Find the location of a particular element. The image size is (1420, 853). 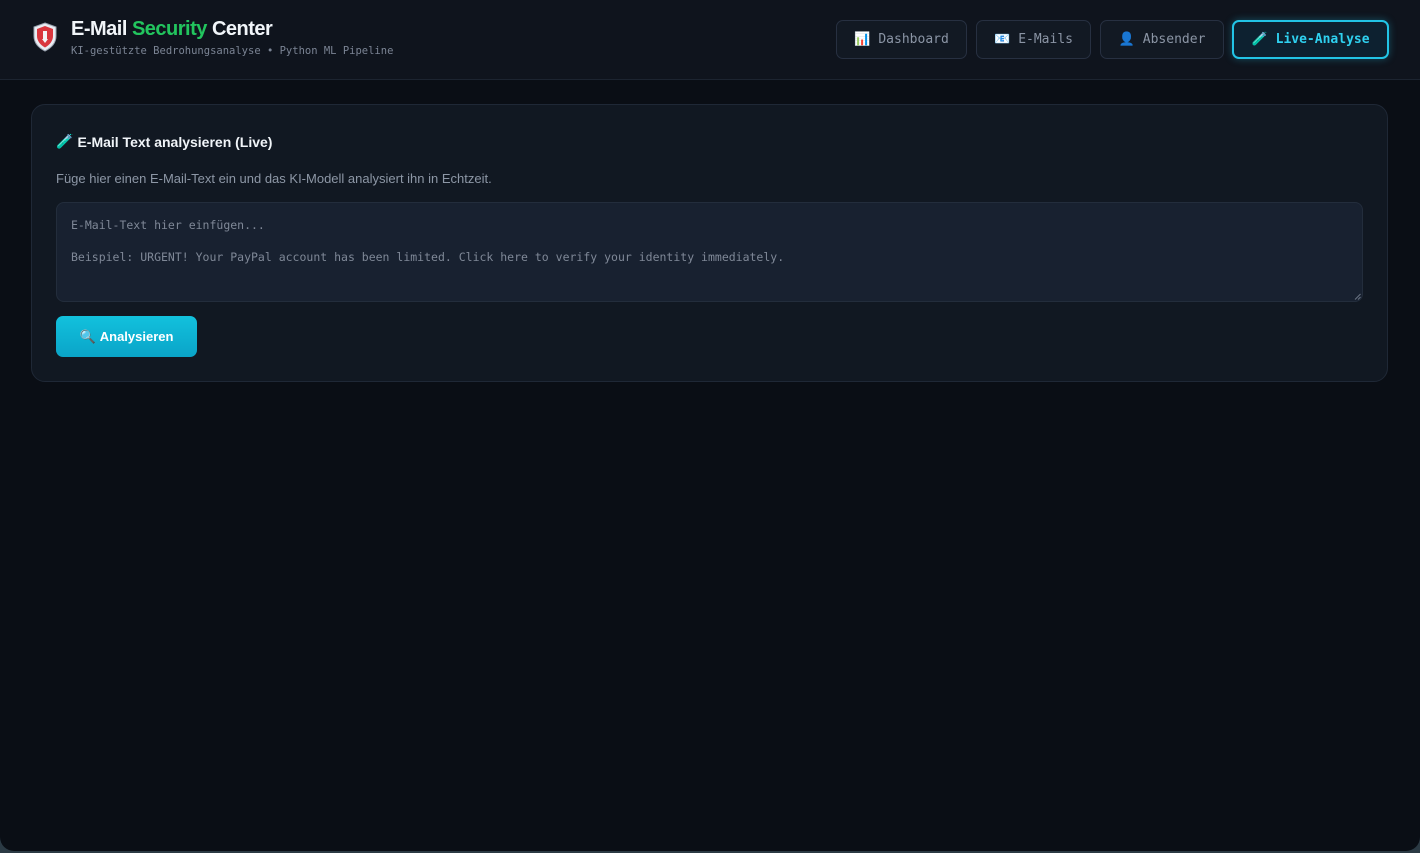

nav-absender-button: 👤 Absender is located at coordinates (1162, 39).